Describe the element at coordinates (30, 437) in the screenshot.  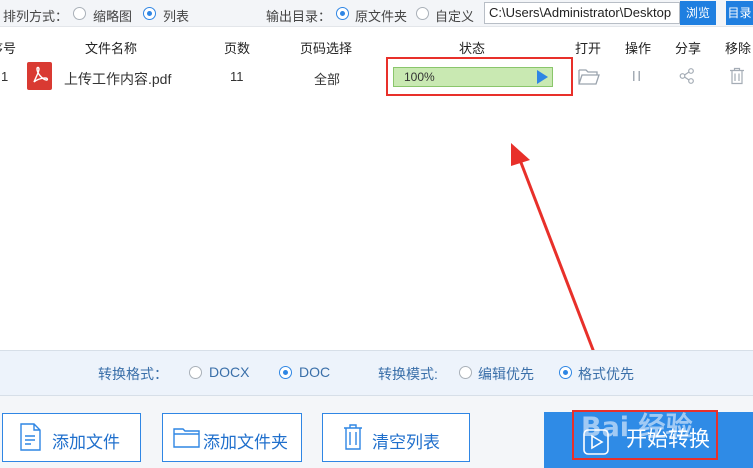
I see `add-file-icon` at that location.